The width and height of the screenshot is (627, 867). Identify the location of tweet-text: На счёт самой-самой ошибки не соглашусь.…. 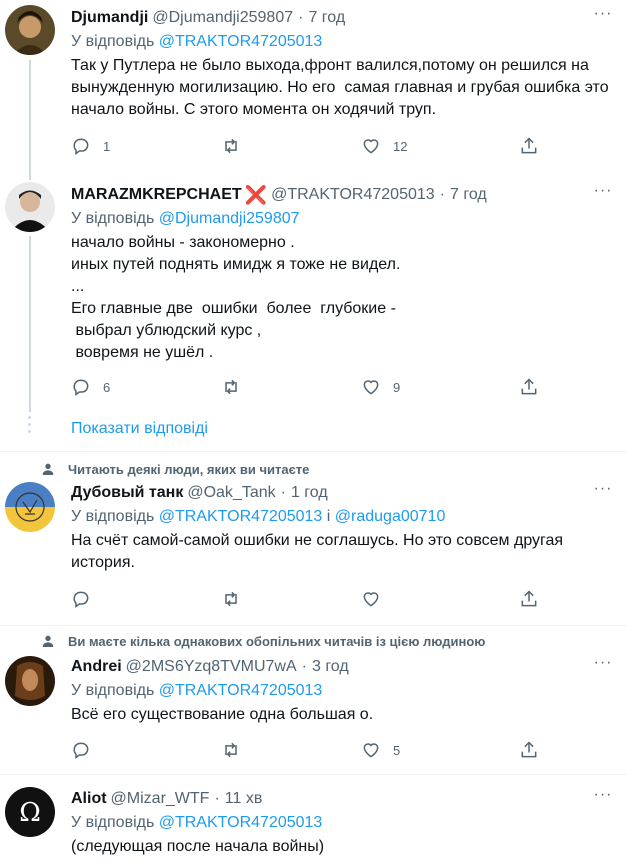
(319, 551).